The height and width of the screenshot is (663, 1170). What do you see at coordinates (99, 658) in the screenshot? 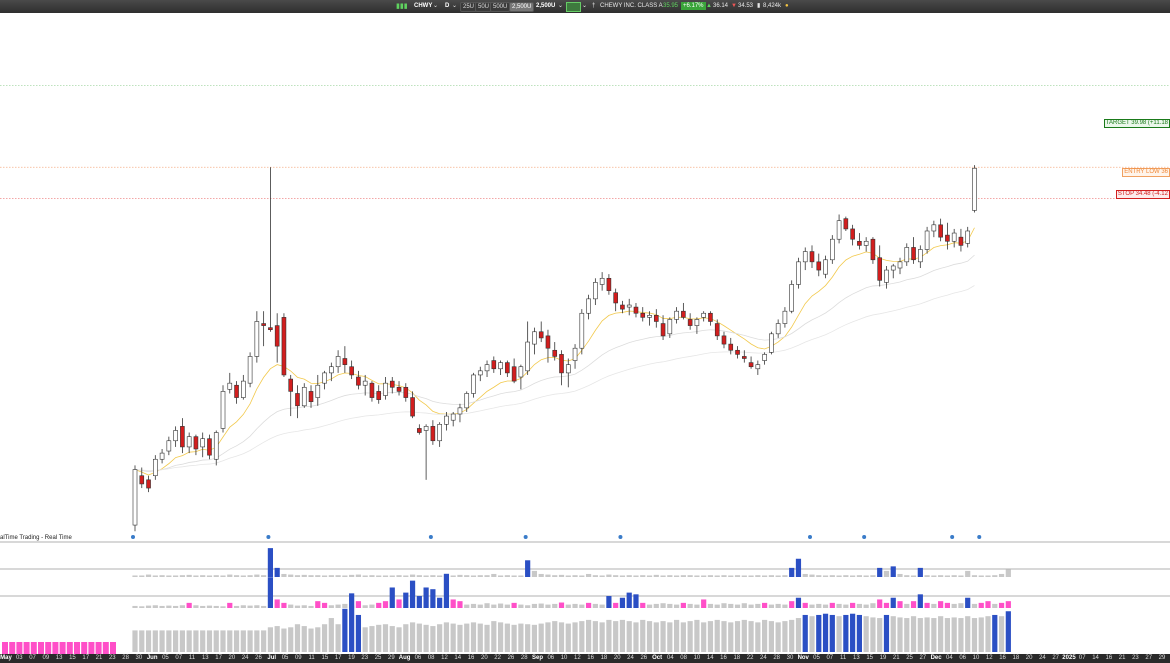
I see `date-axis-label: 21` at bounding box center [99, 658].